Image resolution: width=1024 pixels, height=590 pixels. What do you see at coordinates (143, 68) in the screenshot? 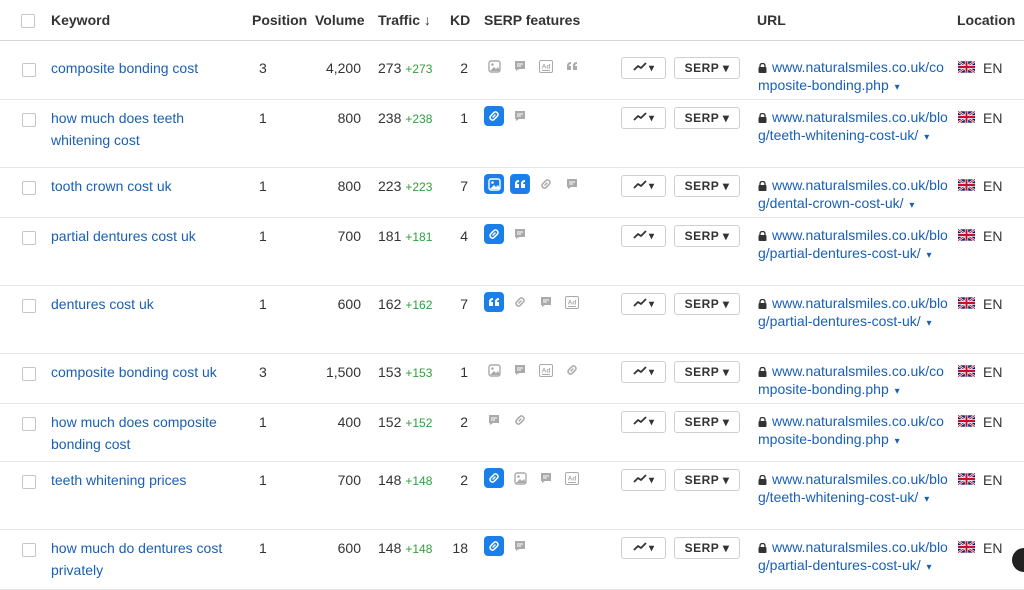
I see `keyword-link: composite bonding cost` at bounding box center [143, 68].